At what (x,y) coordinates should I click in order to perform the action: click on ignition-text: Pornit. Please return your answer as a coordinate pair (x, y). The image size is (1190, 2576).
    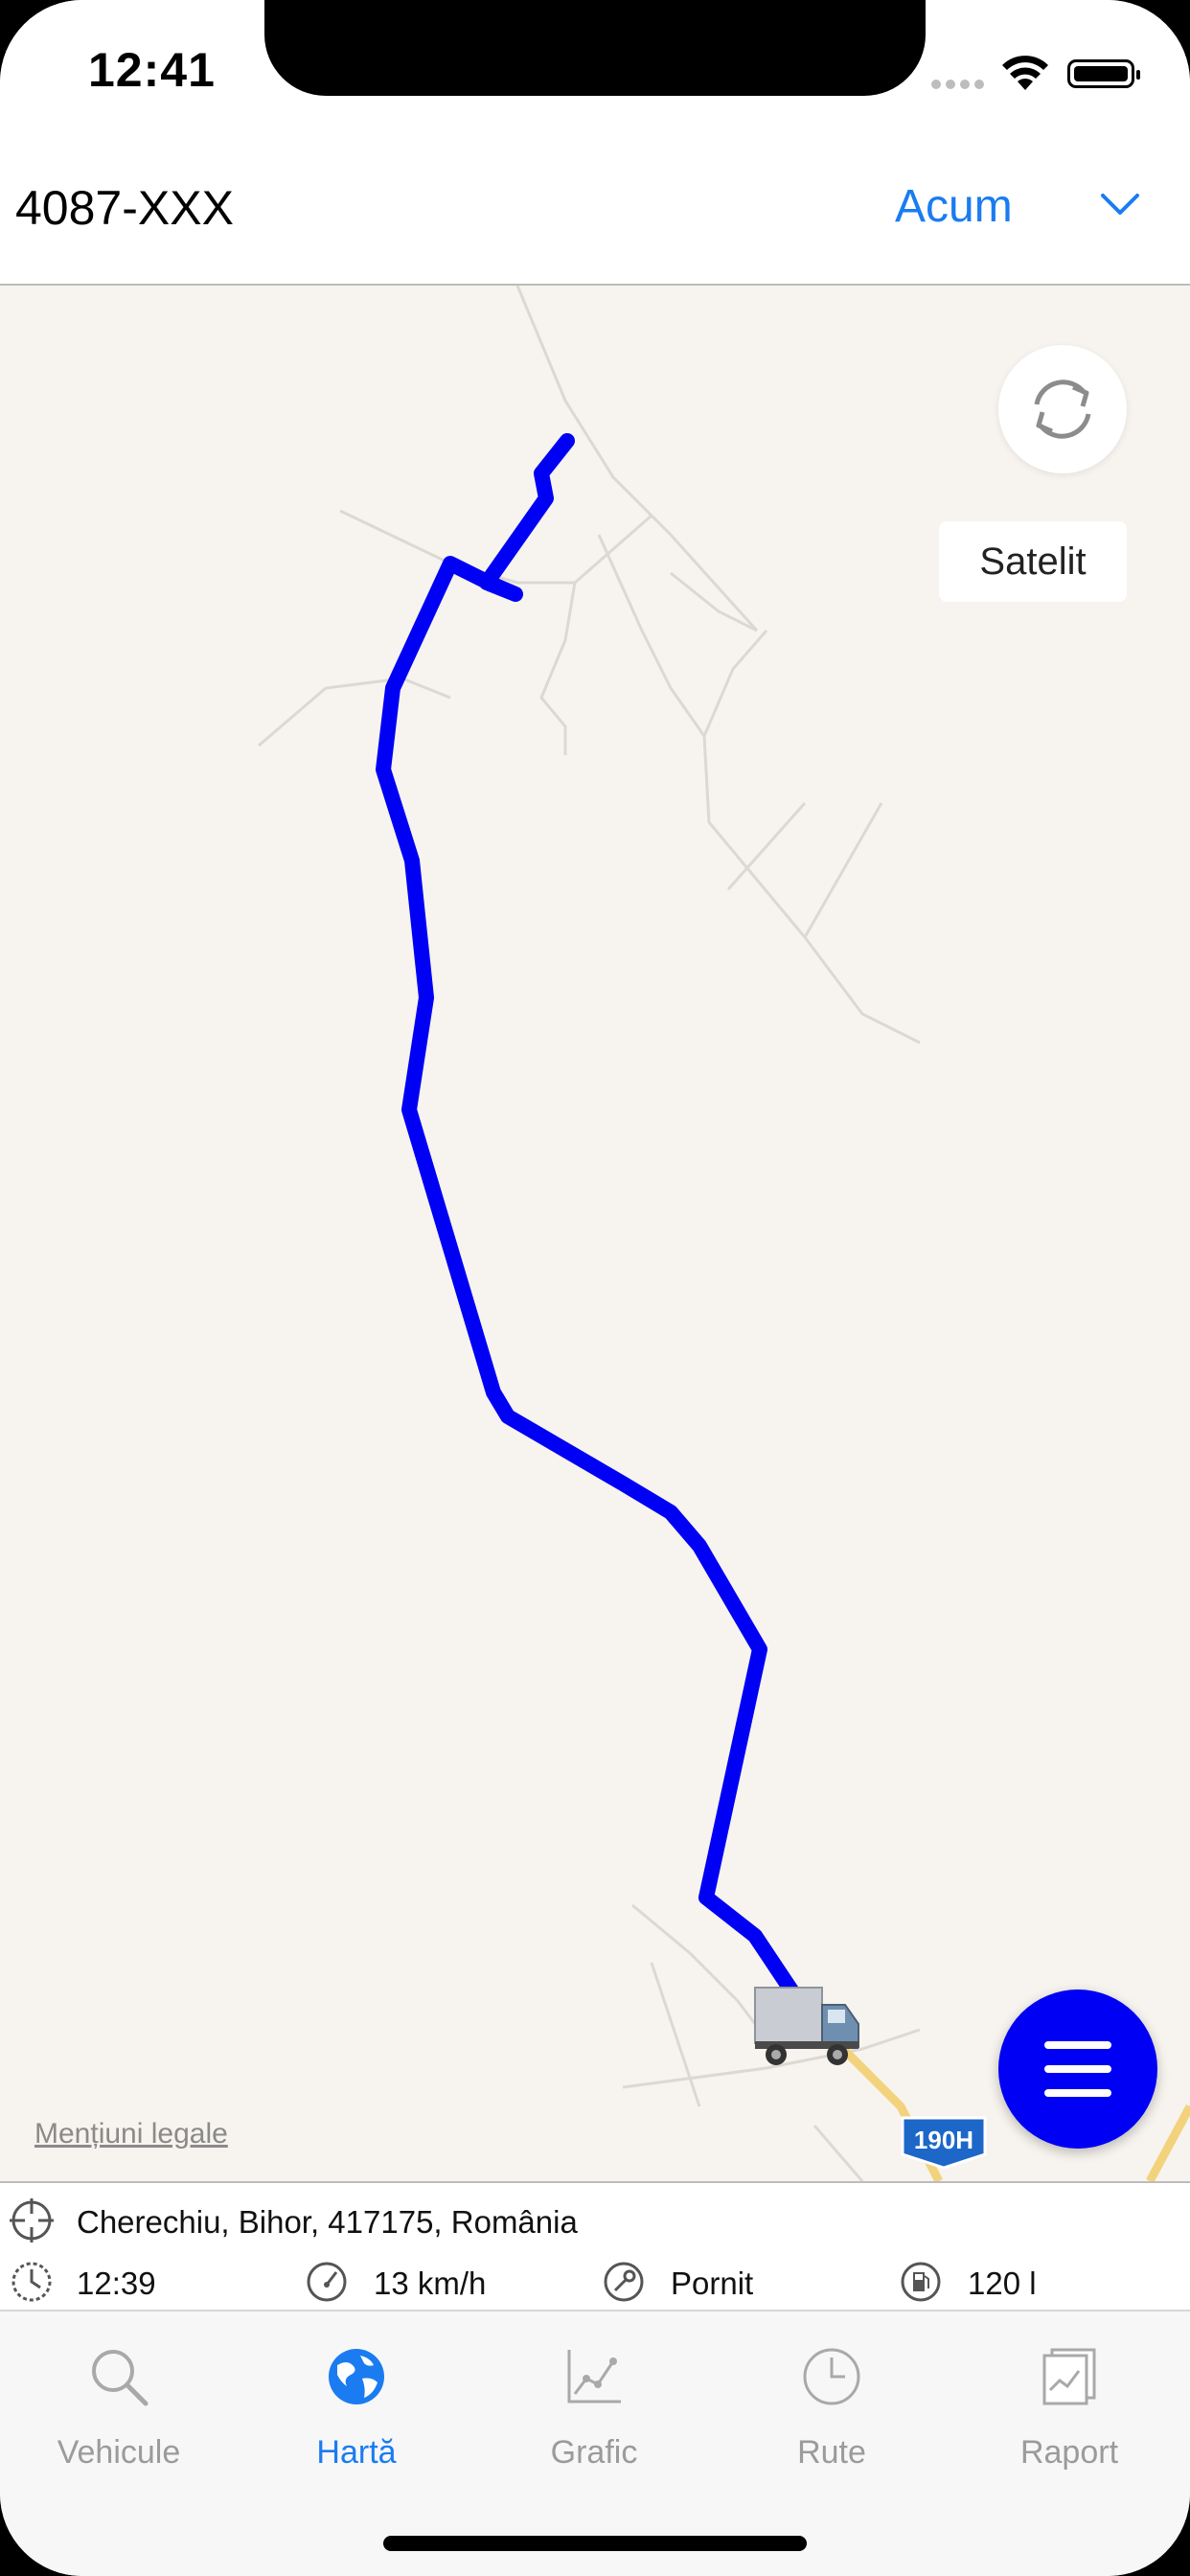
    Looking at the image, I should click on (713, 2283).